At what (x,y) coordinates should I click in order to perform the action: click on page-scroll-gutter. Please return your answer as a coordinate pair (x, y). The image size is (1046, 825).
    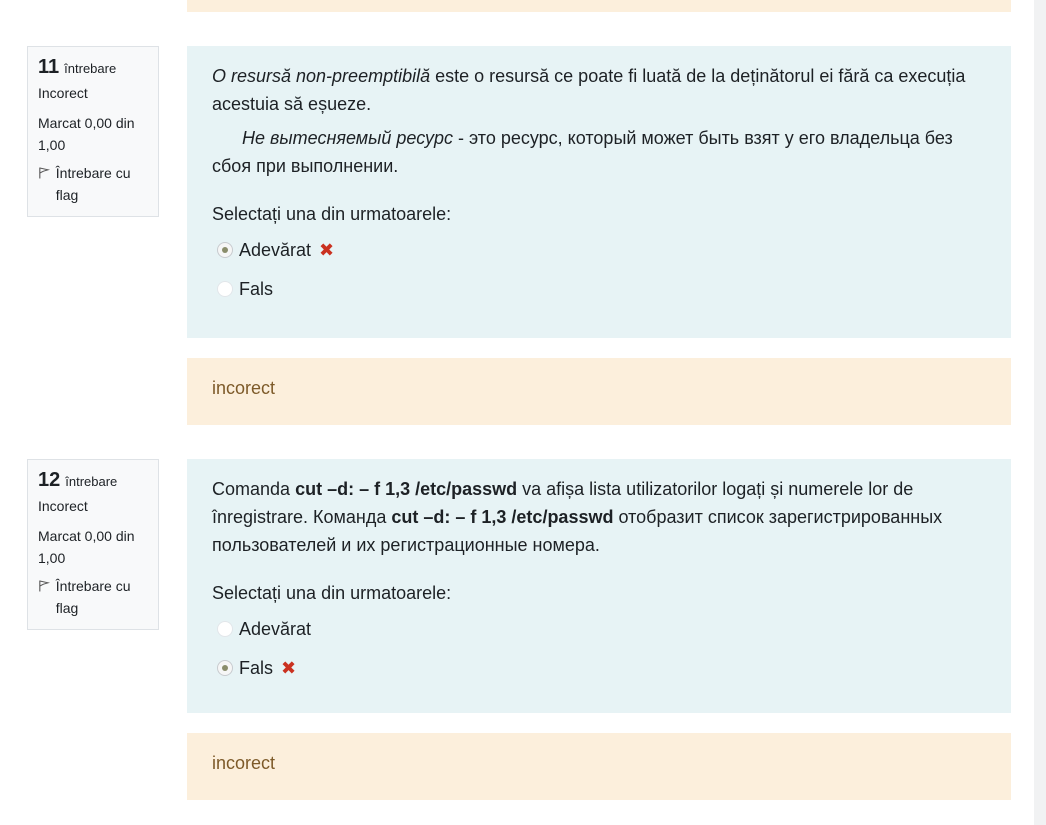
    Looking at the image, I should click on (1040, 412).